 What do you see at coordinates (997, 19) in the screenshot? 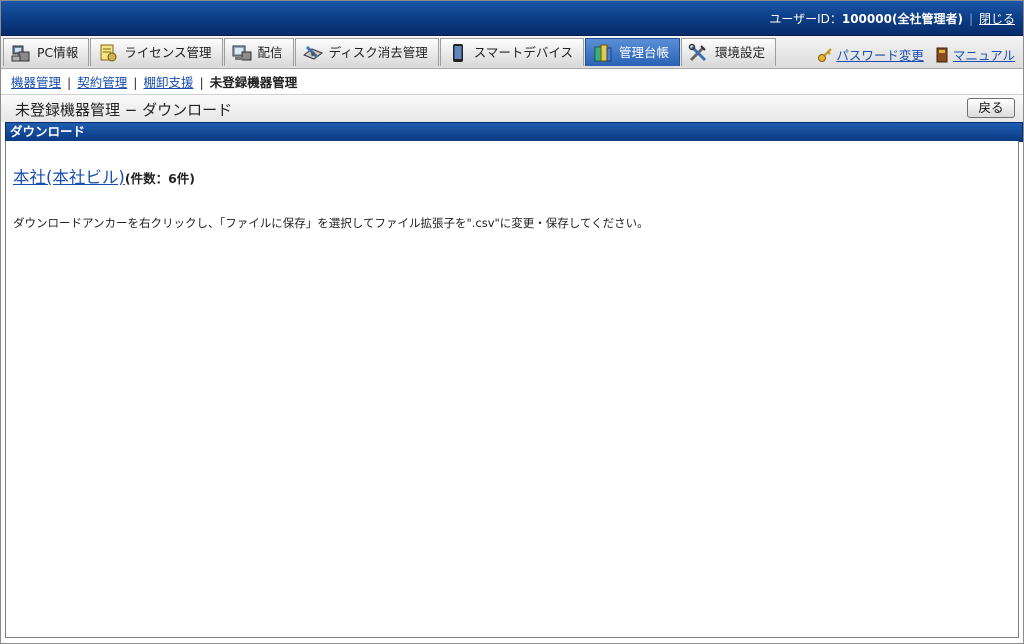
I see `close-link: 閉じる` at bounding box center [997, 19].